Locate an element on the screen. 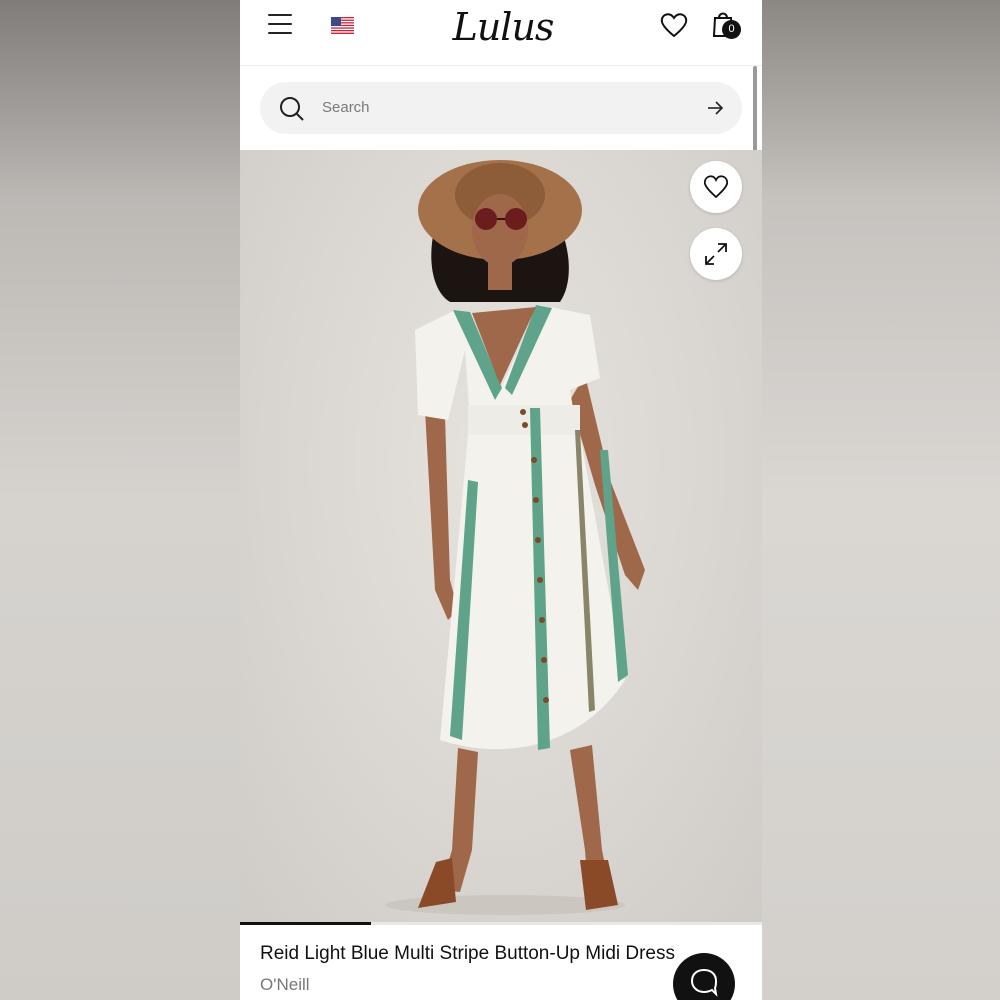  product-brand: O'Neill is located at coordinates (285, 985).